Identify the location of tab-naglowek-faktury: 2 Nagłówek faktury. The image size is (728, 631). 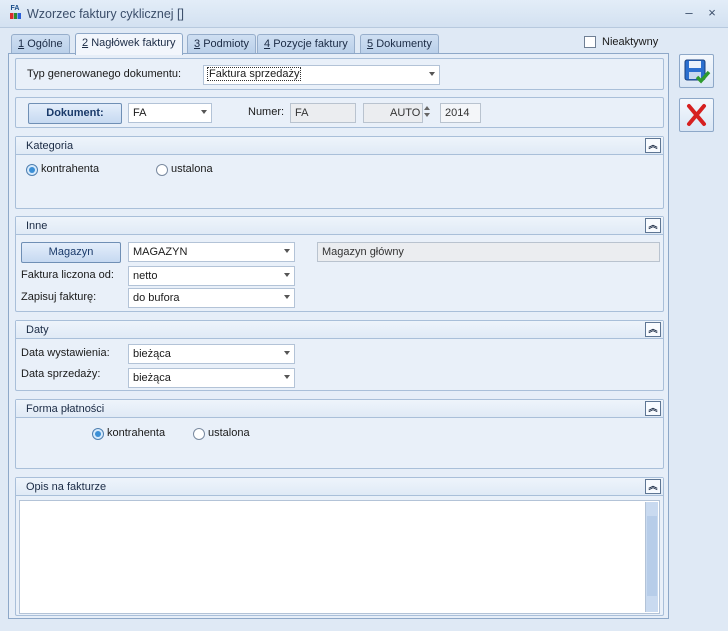
(129, 44).